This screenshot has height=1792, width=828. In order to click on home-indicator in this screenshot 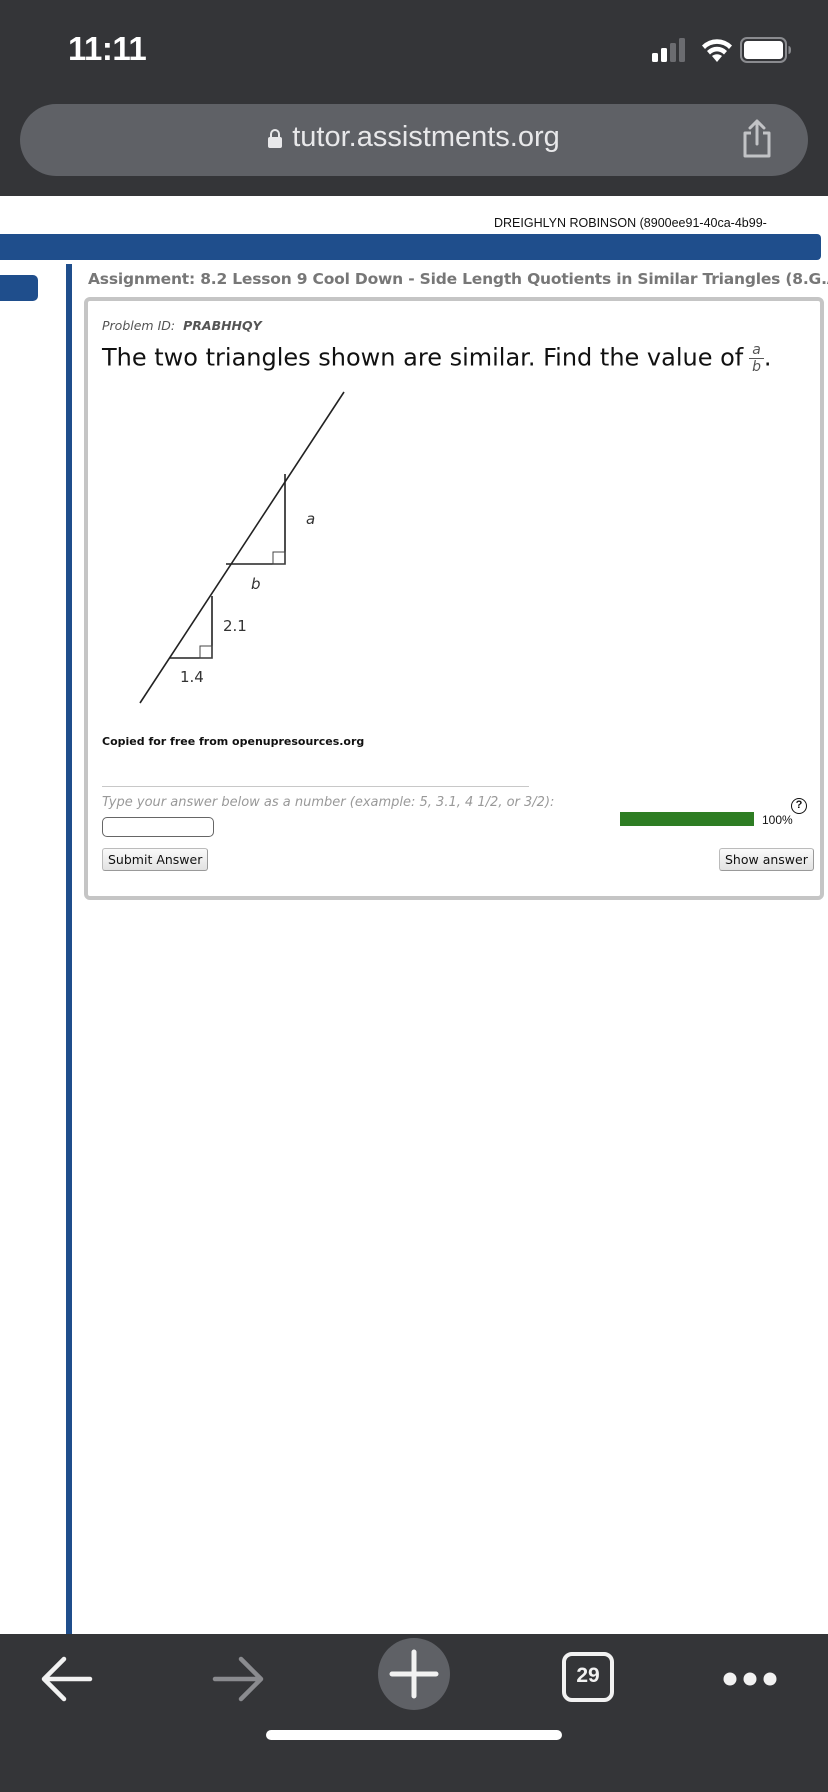, I will do `click(414, 1735)`.